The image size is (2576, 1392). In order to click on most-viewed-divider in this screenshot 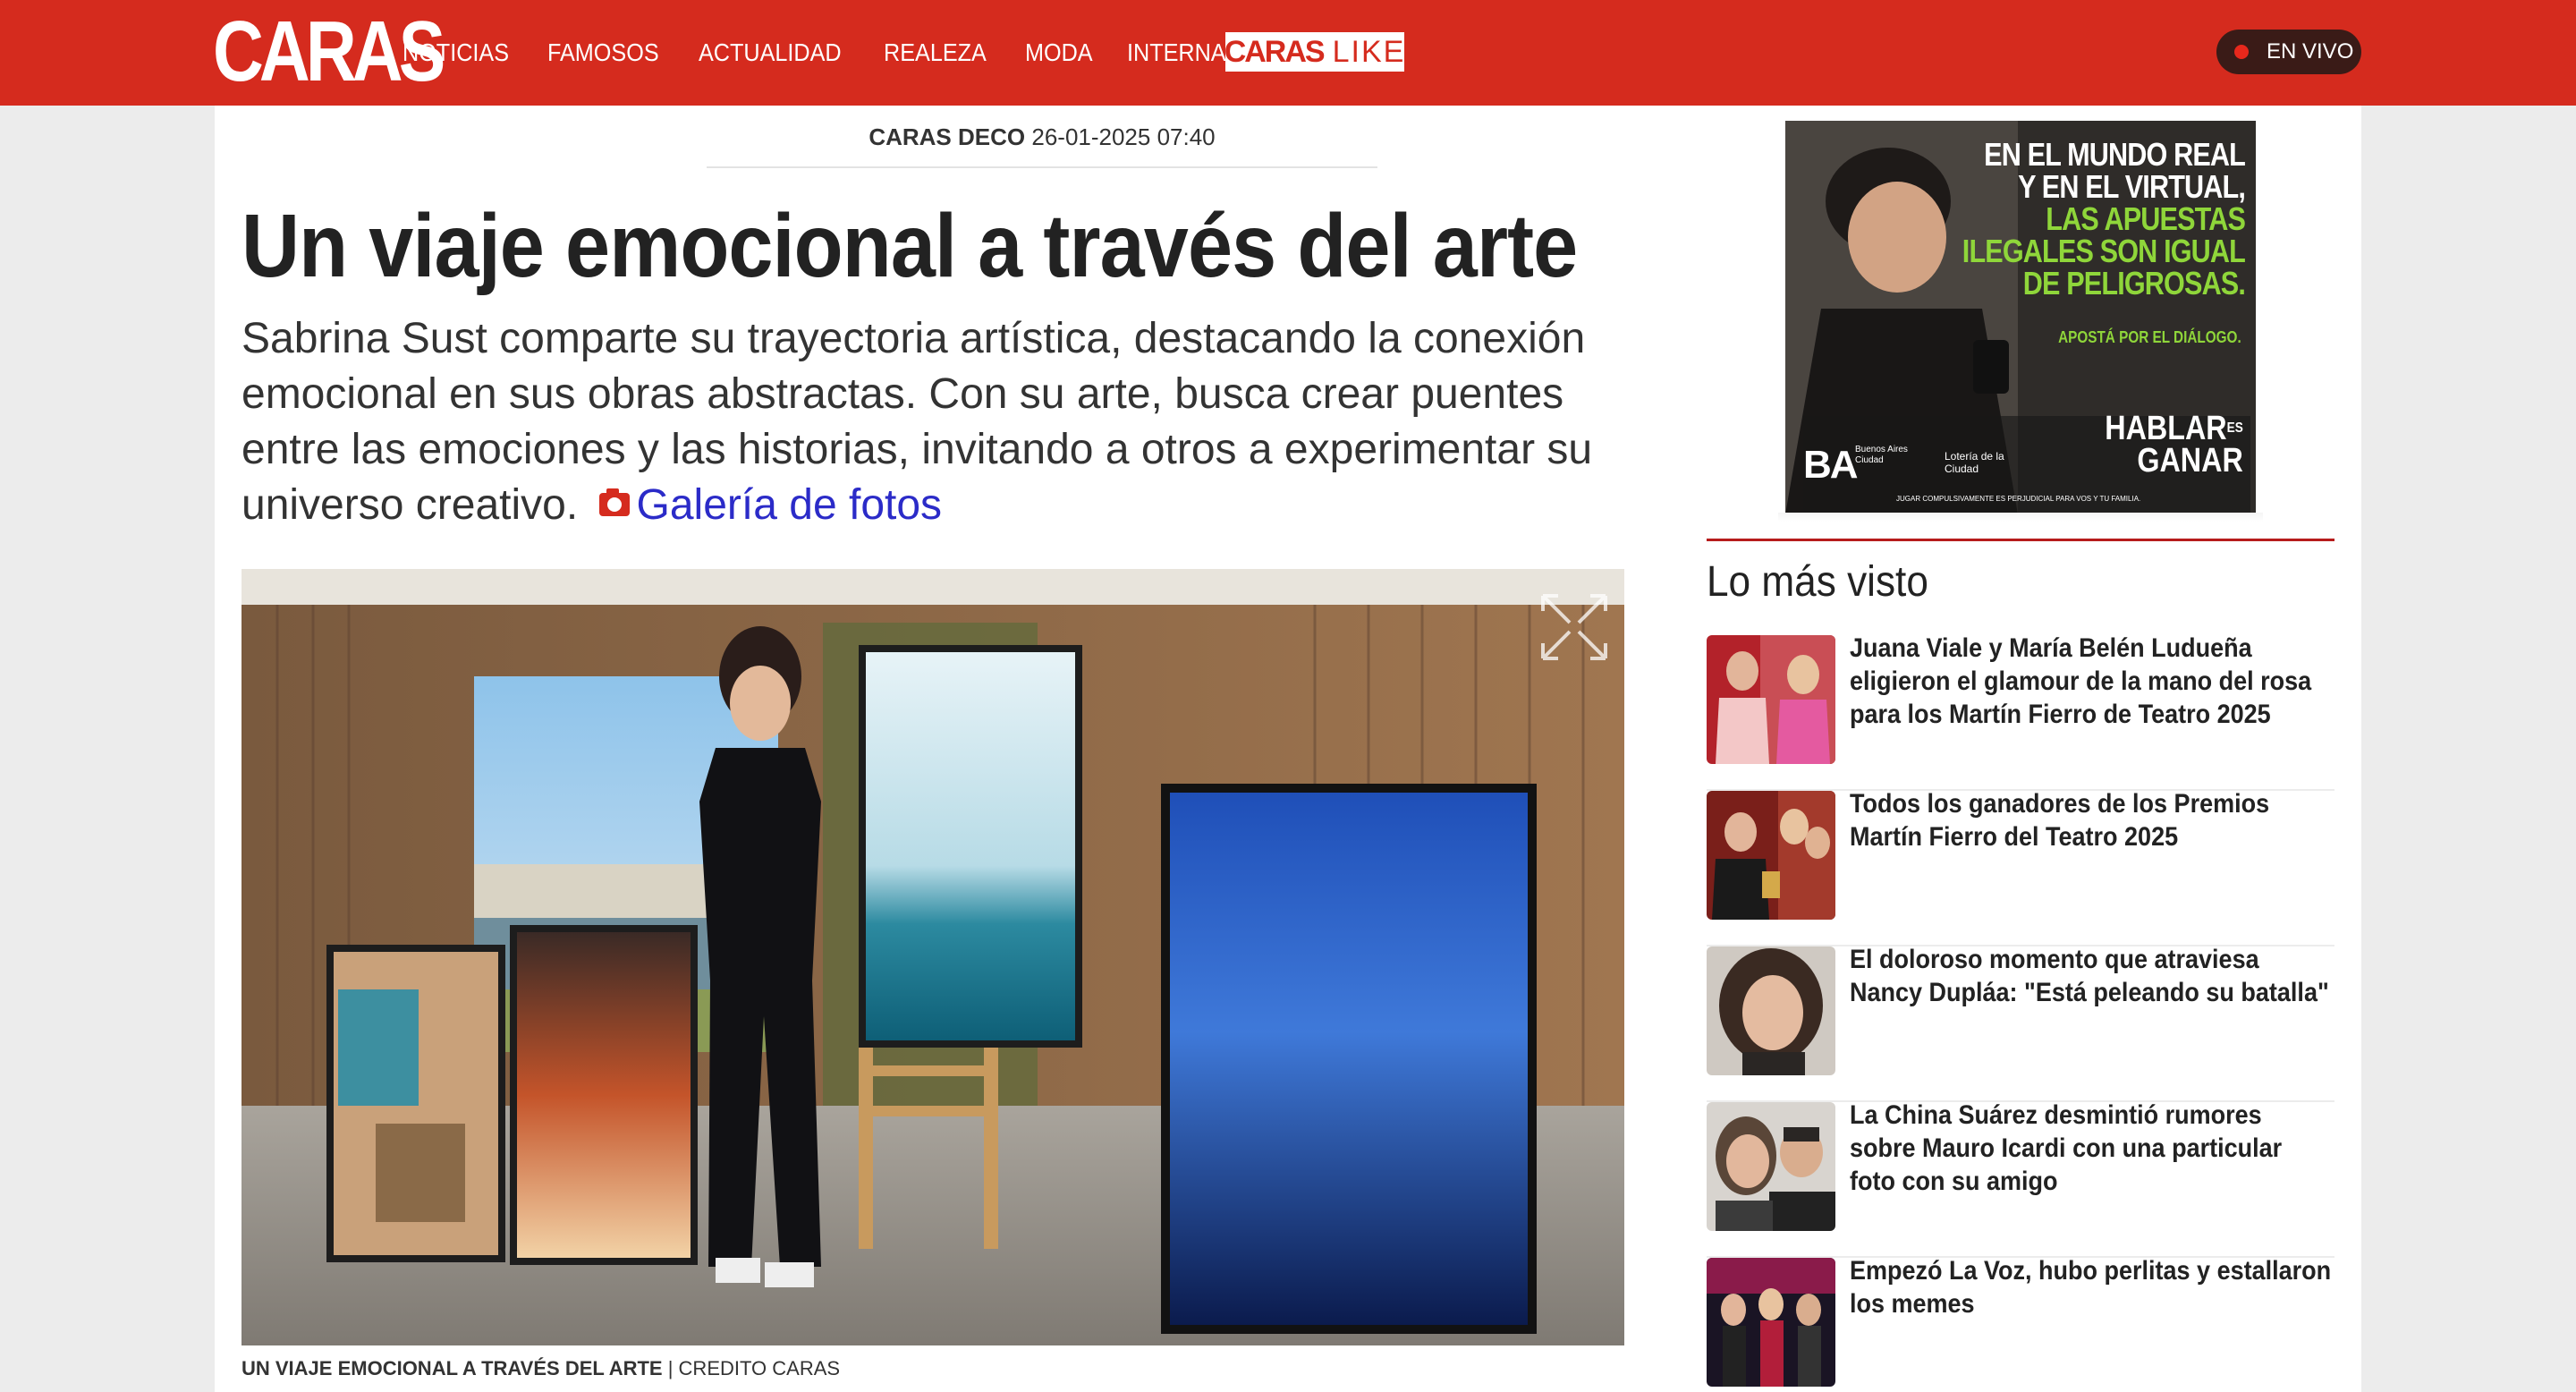, I will do `click(2020, 540)`.